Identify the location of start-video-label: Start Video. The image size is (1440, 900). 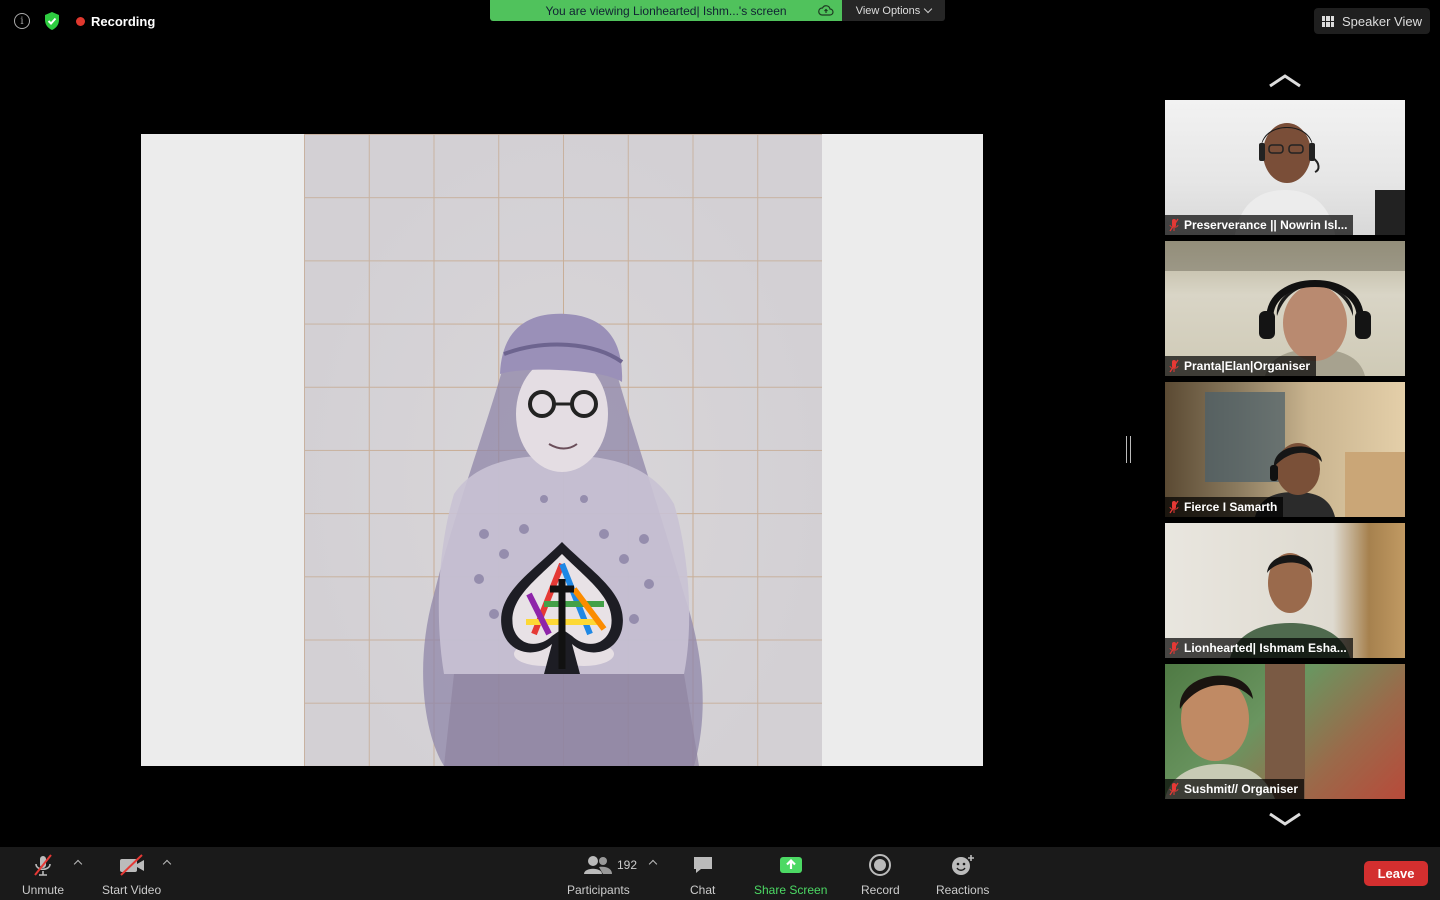
(132, 890).